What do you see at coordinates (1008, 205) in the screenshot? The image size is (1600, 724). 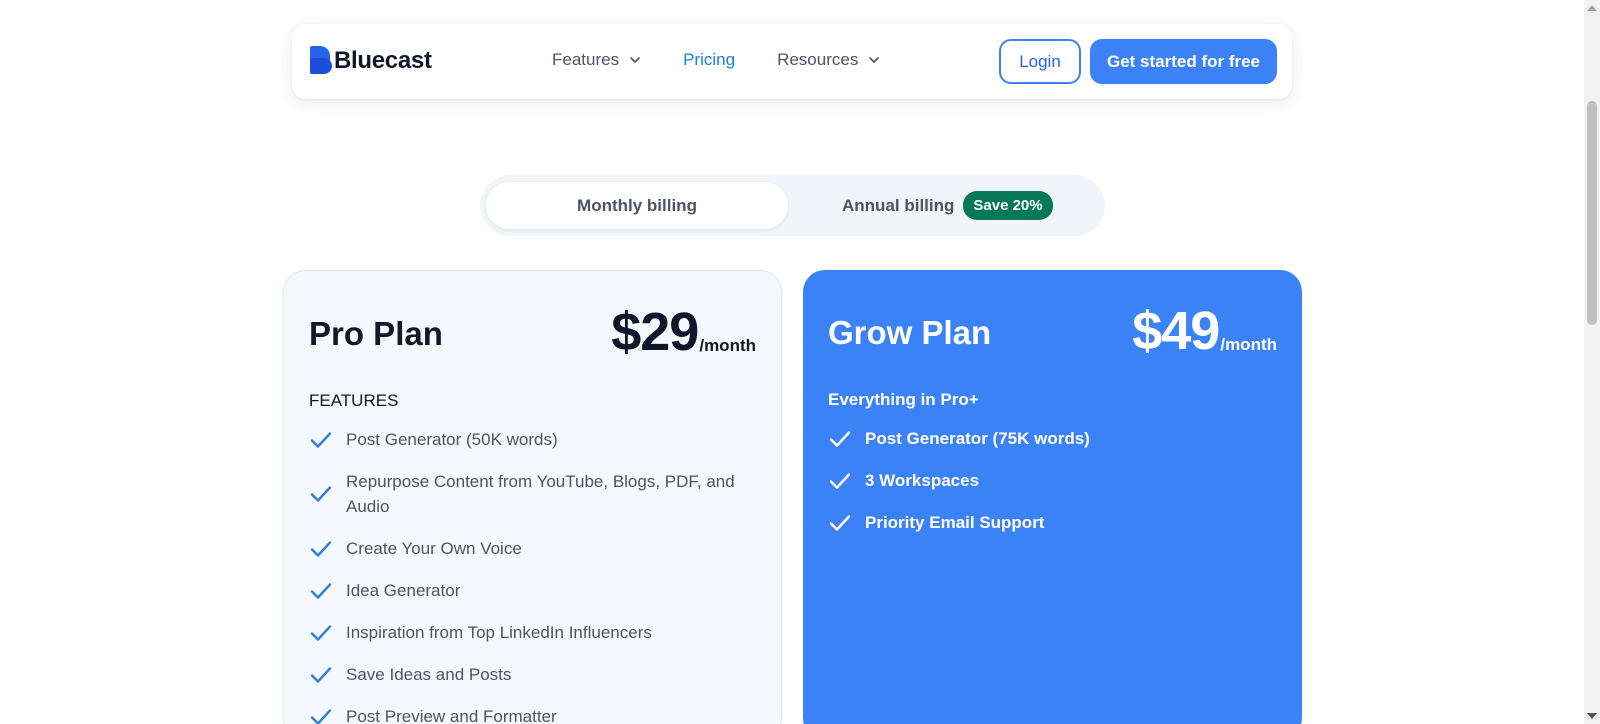 I see `save-badge: Save 20%` at bounding box center [1008, 205].